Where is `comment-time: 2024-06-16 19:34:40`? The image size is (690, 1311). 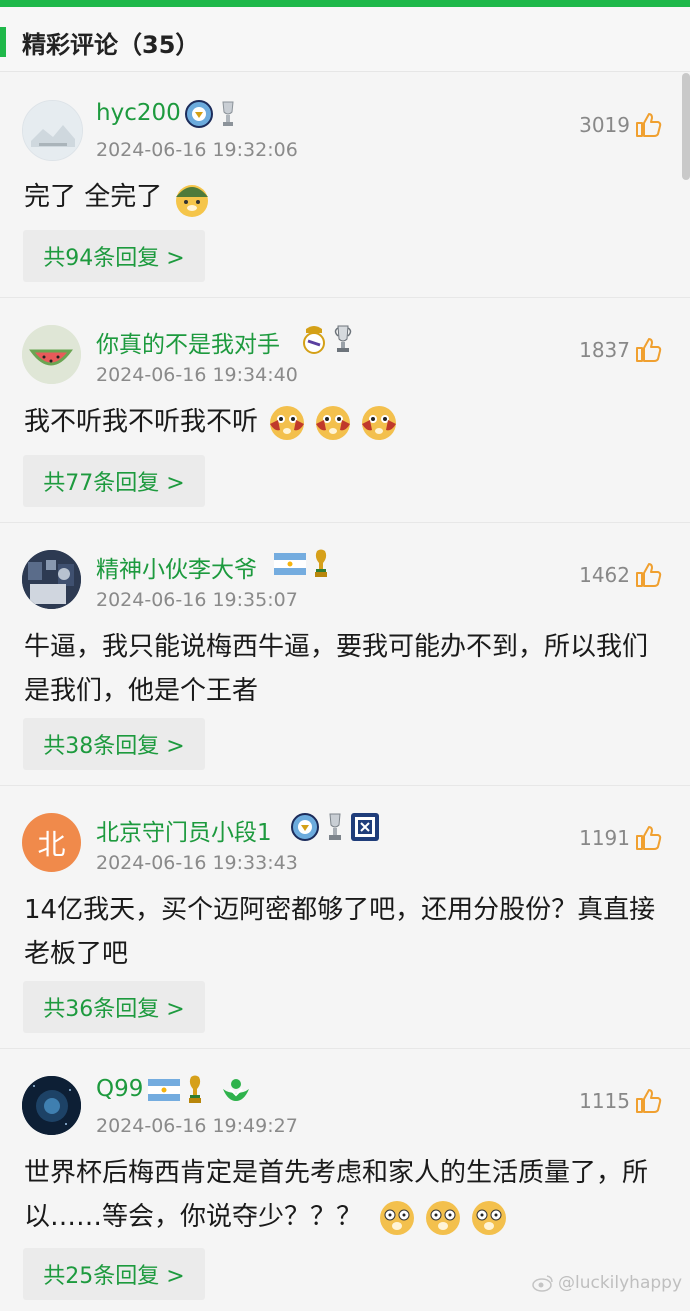
comment-time: 2024-06-16 19:34:40 is located at coordinates (197, 375).